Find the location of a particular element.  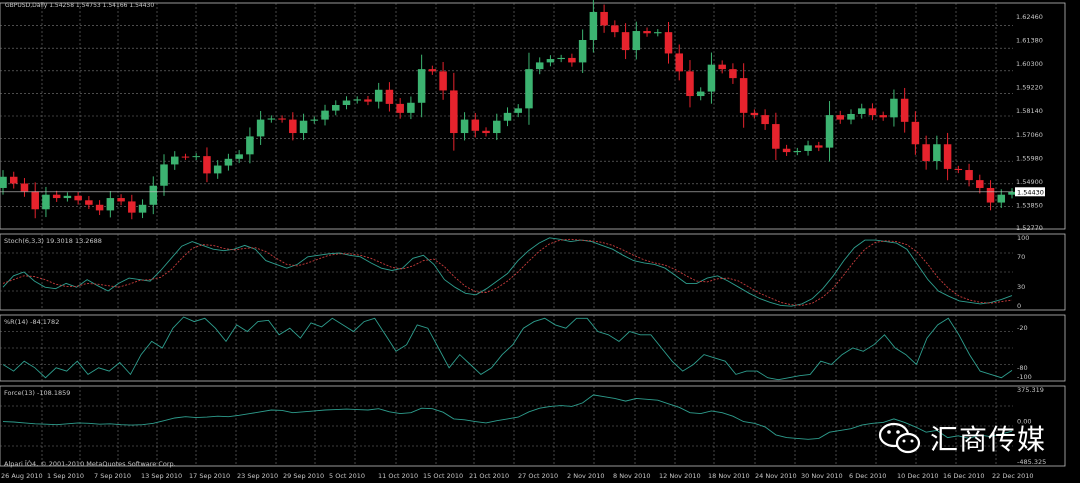

date-tick-label: 24 Nov 2010 is located at coordinates (776, 476).